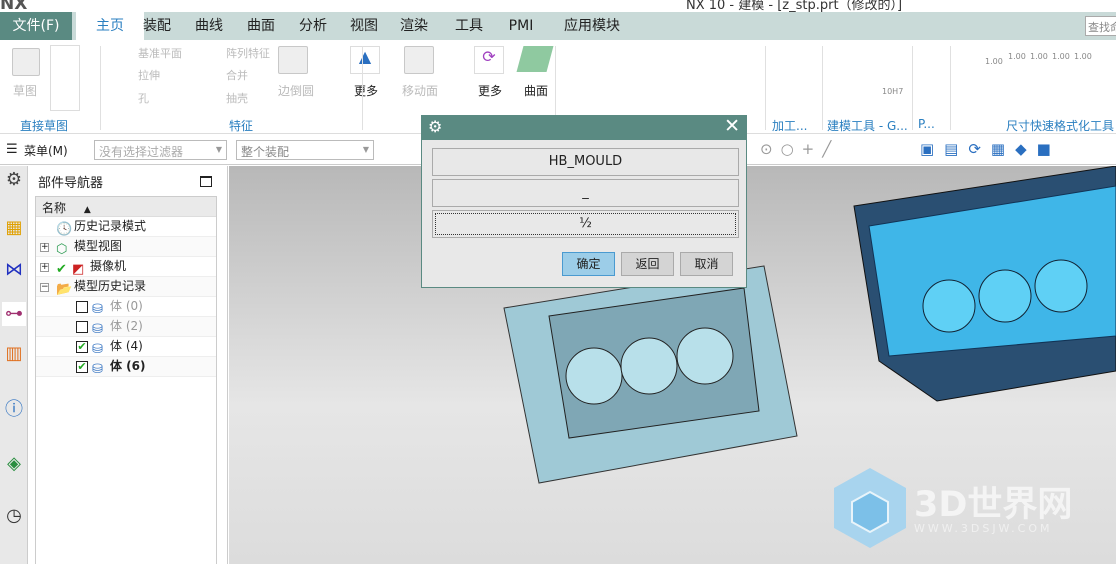 Image resolution: width=1116 pixels, height=567 pixels. What do you see at coordinates (558, 6) in the screenshot?
I see `title-bar: NX NX 10 - 建模 - [z_stp.prt（修改的）]` at bounding box center [558, 6].